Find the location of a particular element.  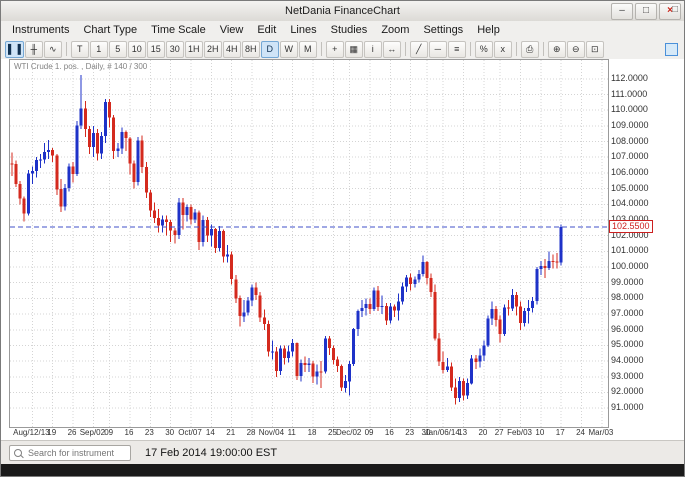

chart-panel-icon is located at coordinates (671, 49).